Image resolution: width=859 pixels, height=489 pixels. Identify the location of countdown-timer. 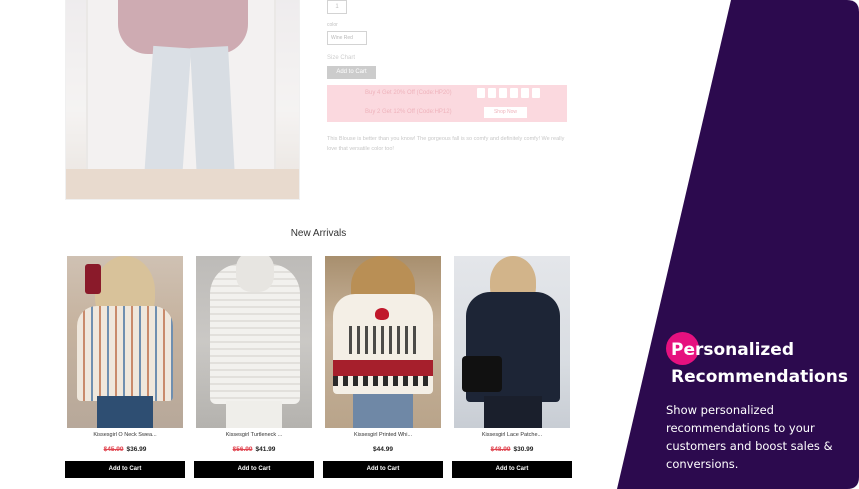
(508, 93).